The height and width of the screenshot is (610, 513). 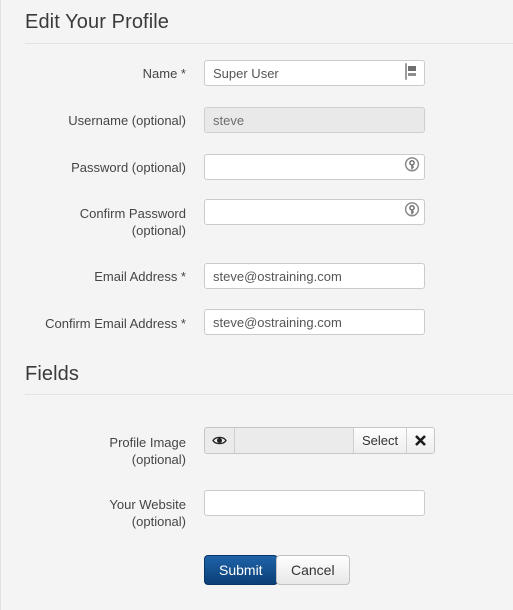 I want to click on fields-section-title: Fields, so click(x=52, y=374).